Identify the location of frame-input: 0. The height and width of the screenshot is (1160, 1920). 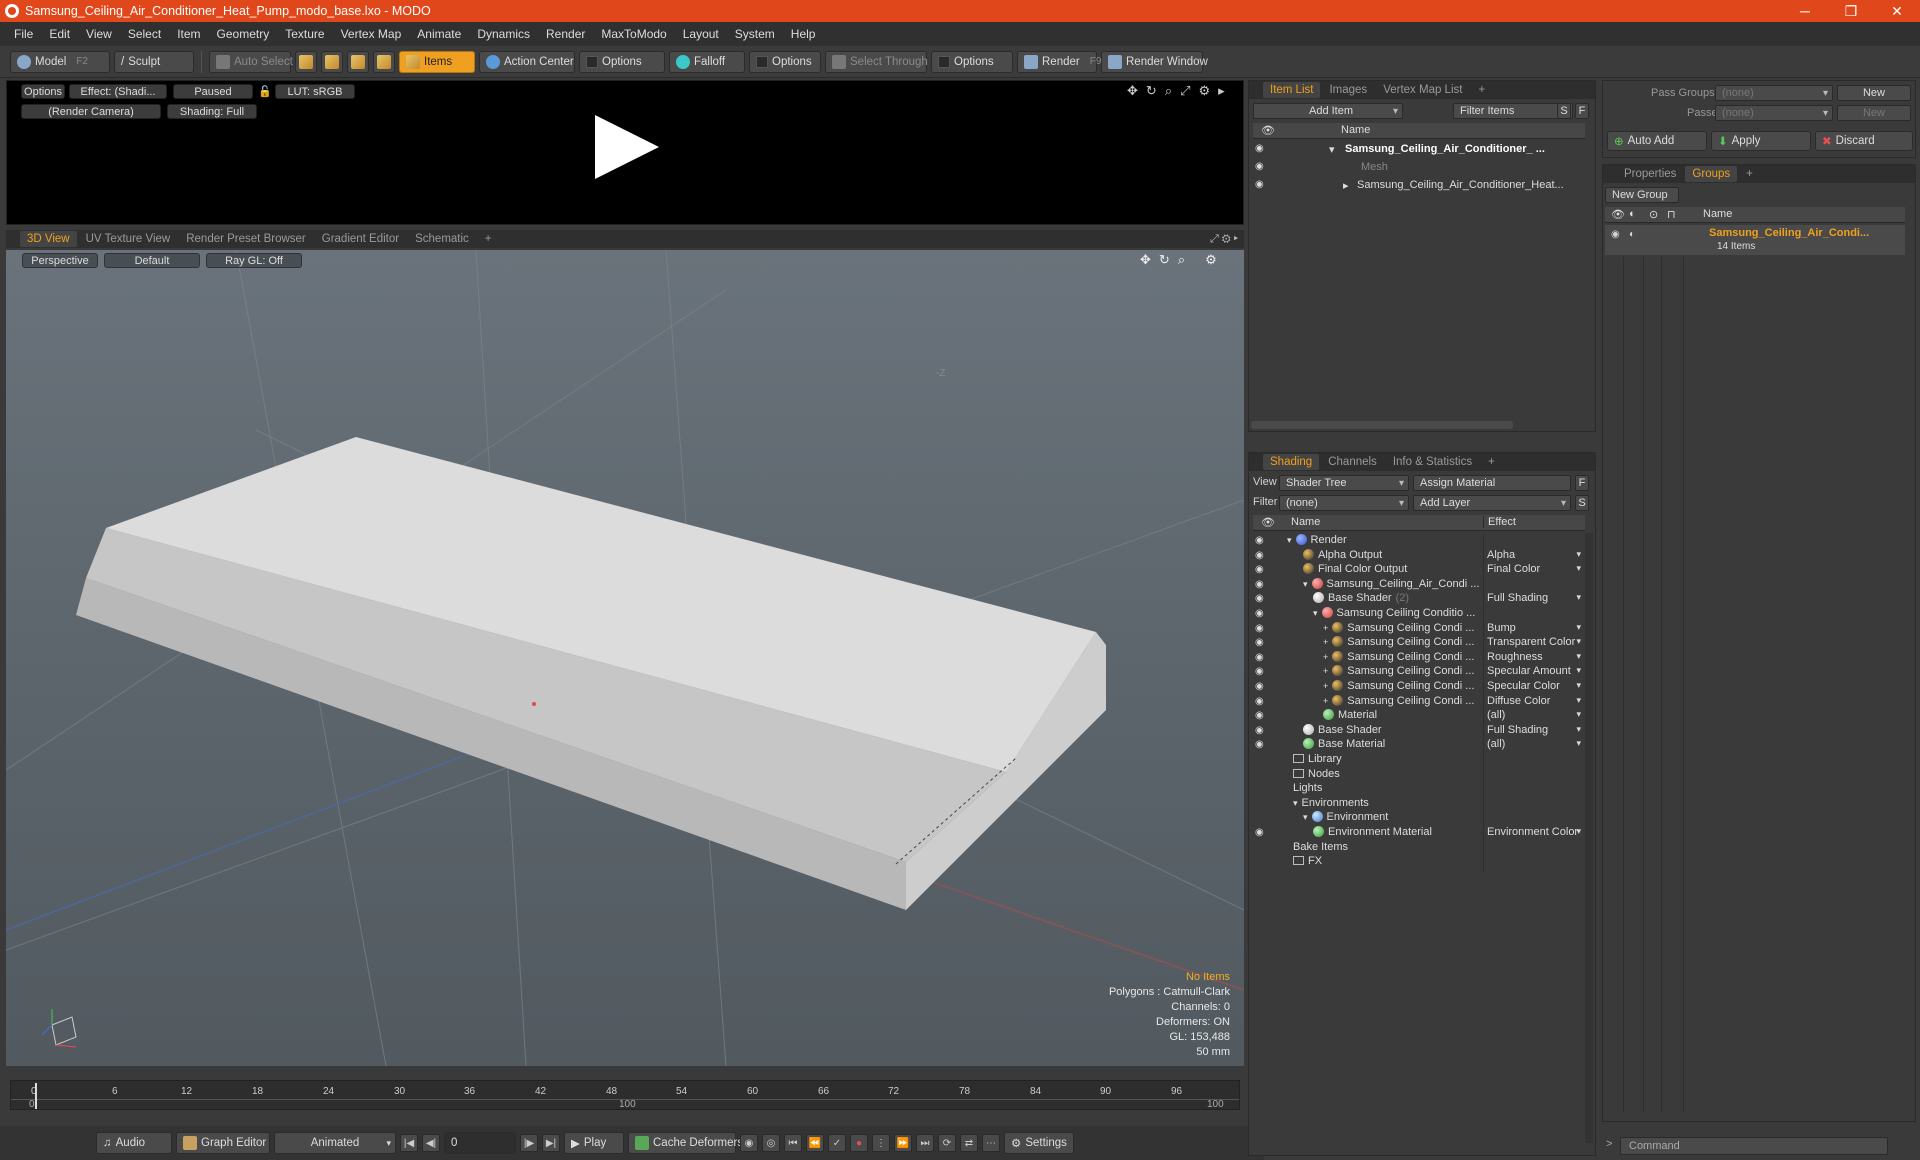
(480, 1143).